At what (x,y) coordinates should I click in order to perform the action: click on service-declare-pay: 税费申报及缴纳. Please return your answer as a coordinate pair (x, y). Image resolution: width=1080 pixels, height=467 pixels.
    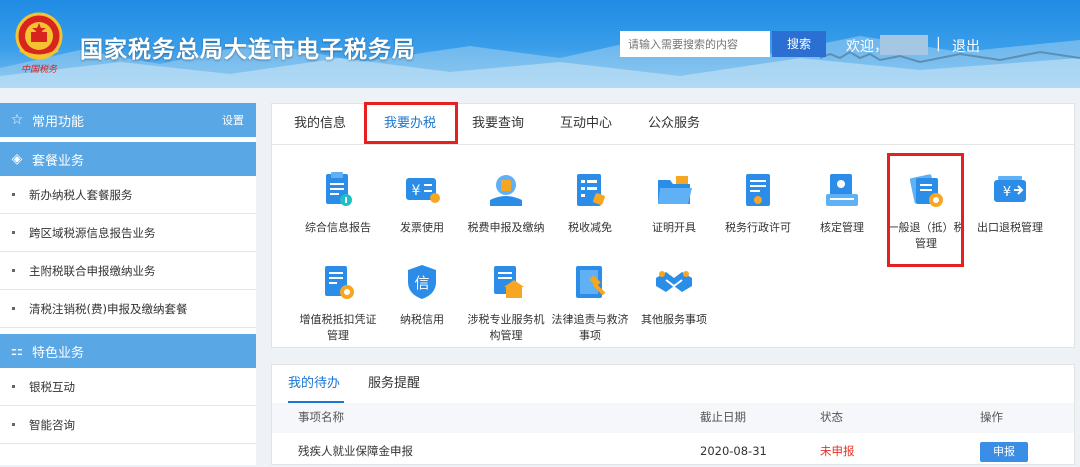
    Looking at the image, I should click on (506, 203).